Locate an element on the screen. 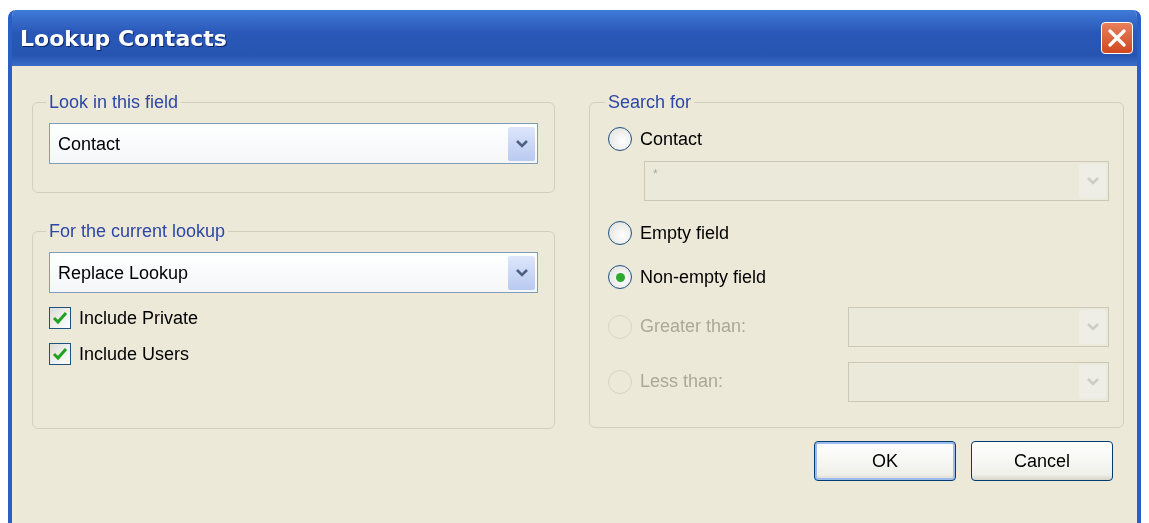 This screenshot has height=523, width=1149. radio-label: Contact is located at coordinates (671, 139).